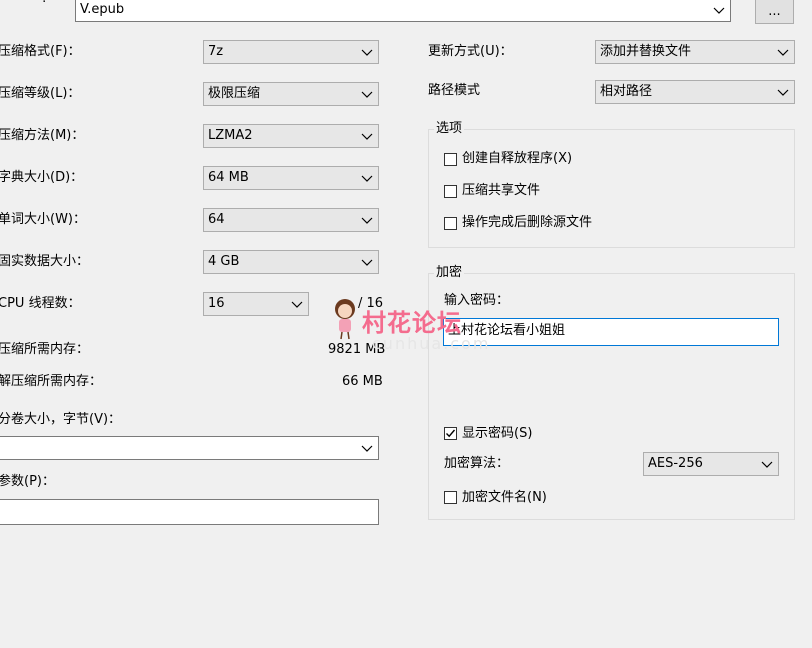  What do you see at coordinates (362, 381) in the screenshot?
I see `mem-decompress-value: 66 MB` at bounding box center [362, 381].